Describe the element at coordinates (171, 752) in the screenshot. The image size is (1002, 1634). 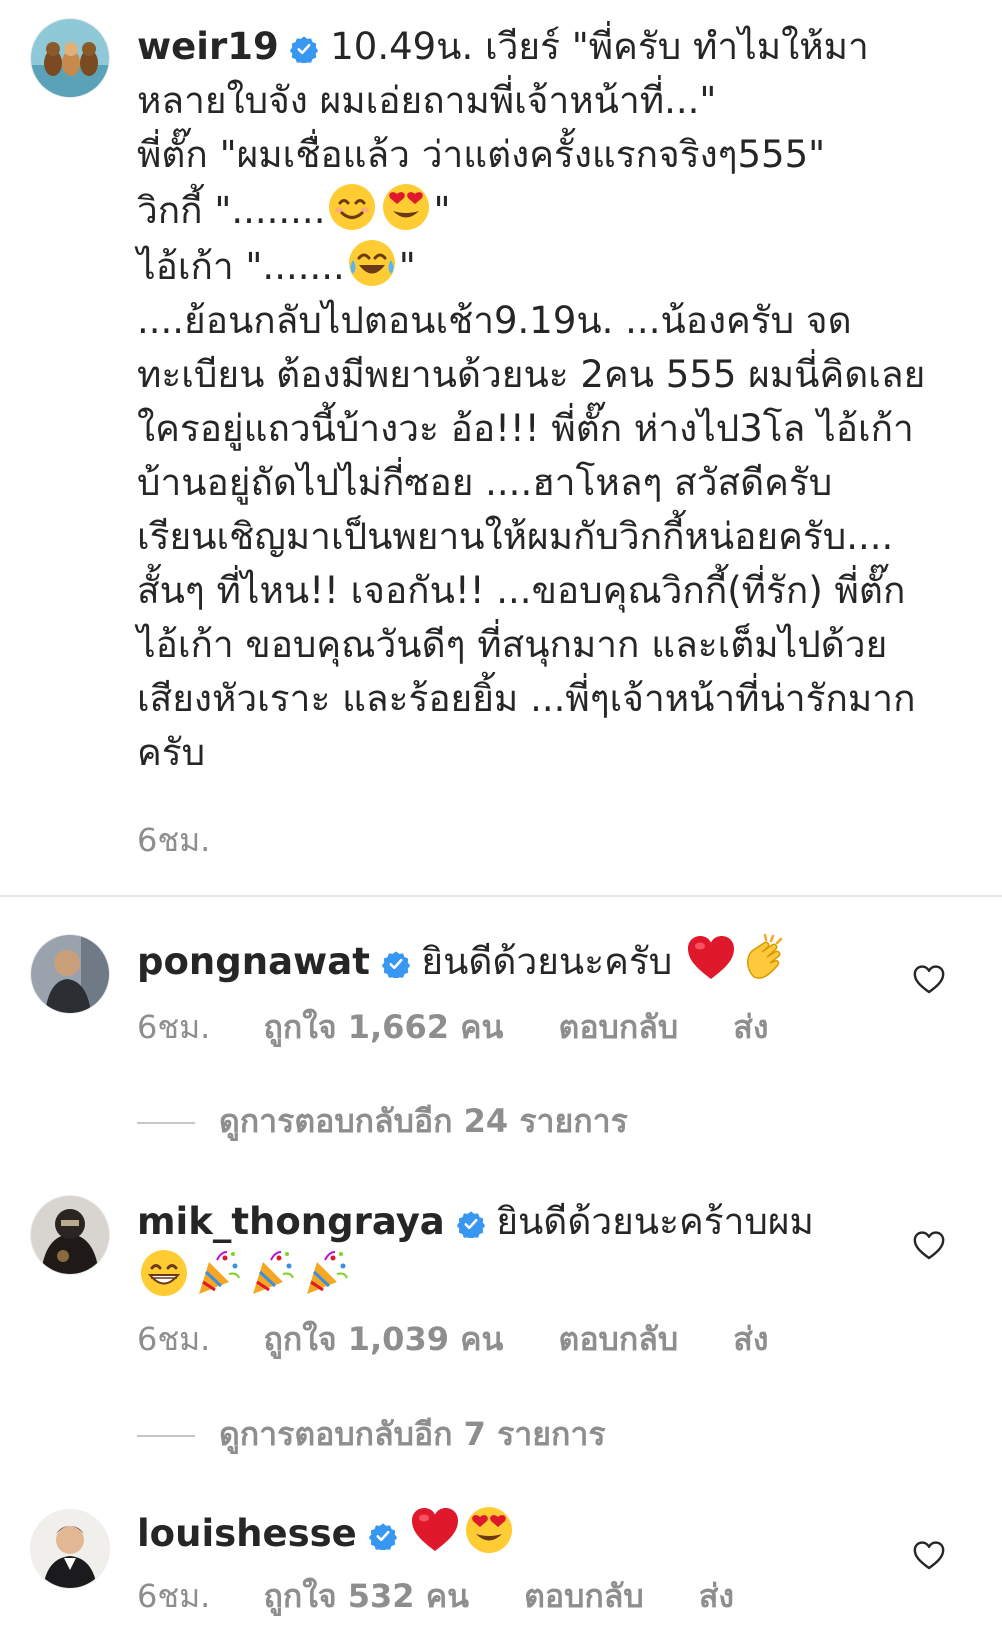
I see `caption-line: ครับ` at that location.